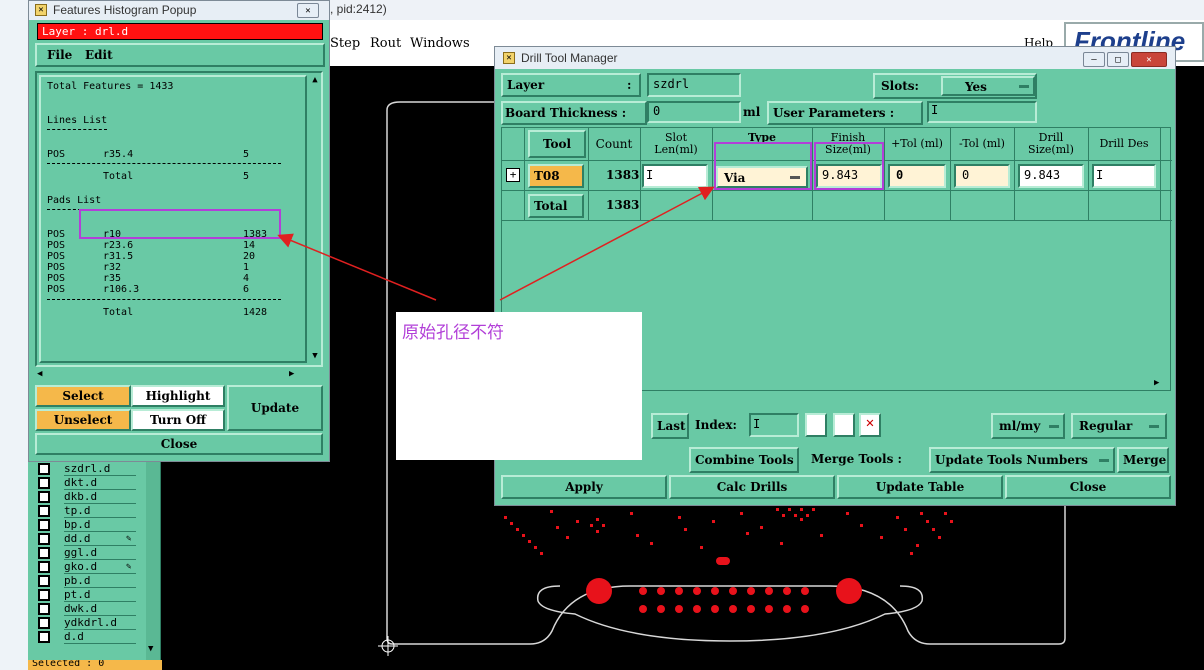 The width and height of the screenshot is (1204, 670). I want to click on large-pad-right, so click(849, 591).